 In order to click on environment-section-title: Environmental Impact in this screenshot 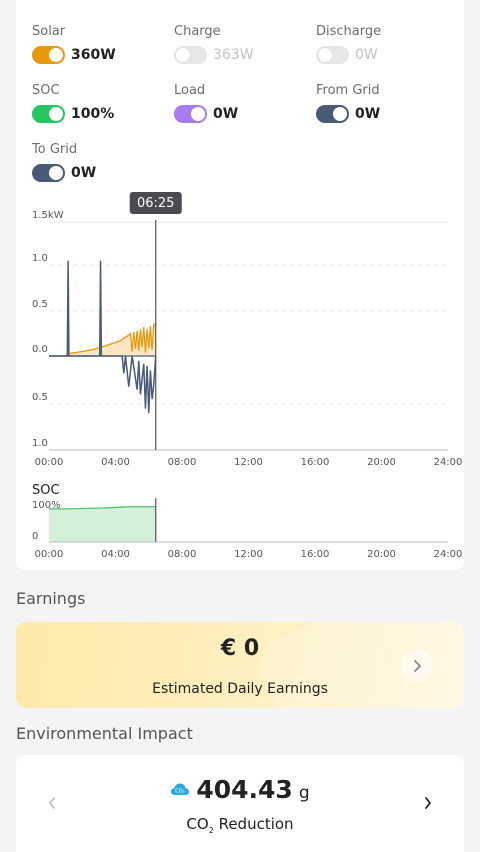, I will do `click(104, 733)`.